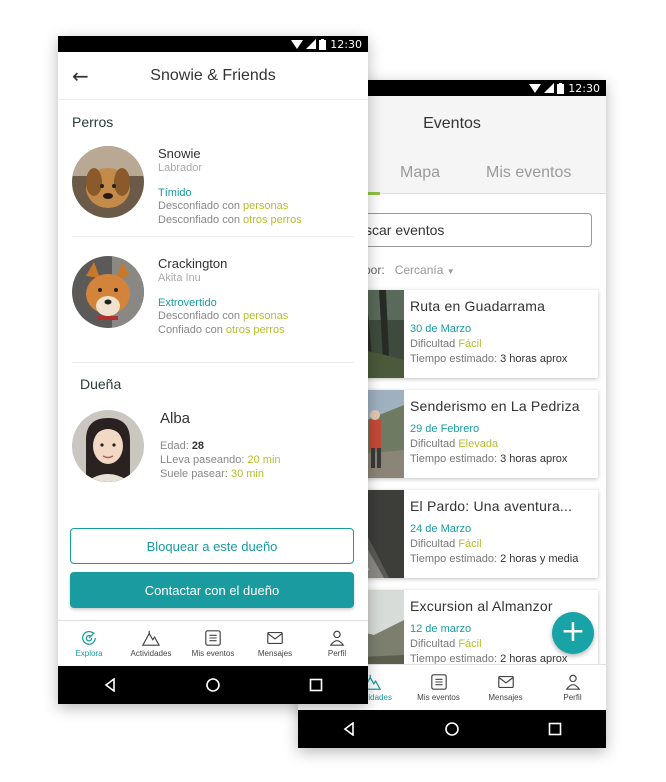  Describe the element at coordinates (445, 429) in the screenshot. I see `event-date: 29 de Febrero` at that location.